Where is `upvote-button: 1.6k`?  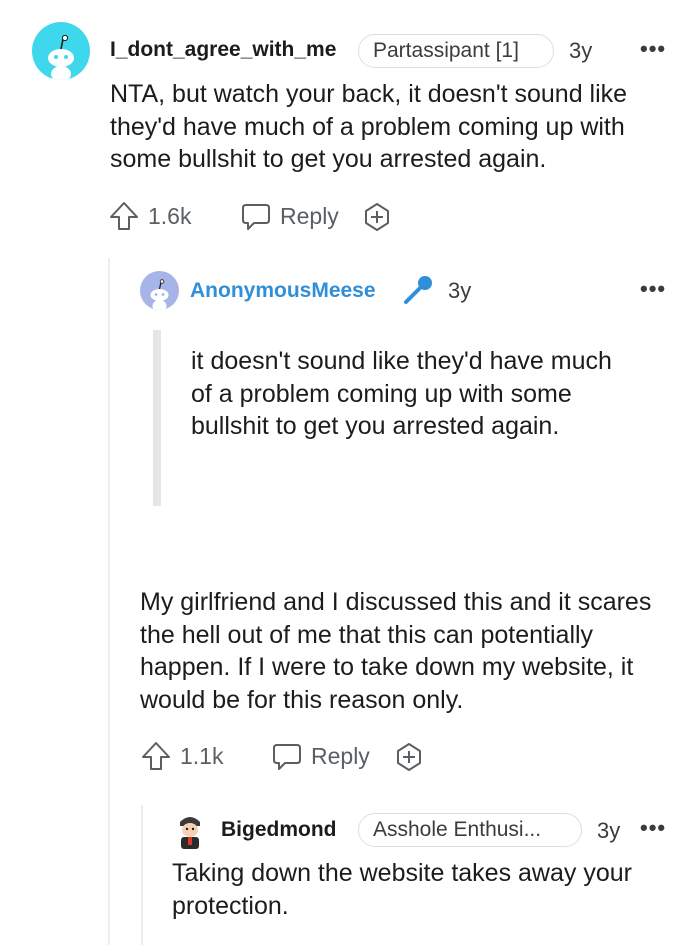 upvote-button: 1.6k is located at coordinates (149, 216).